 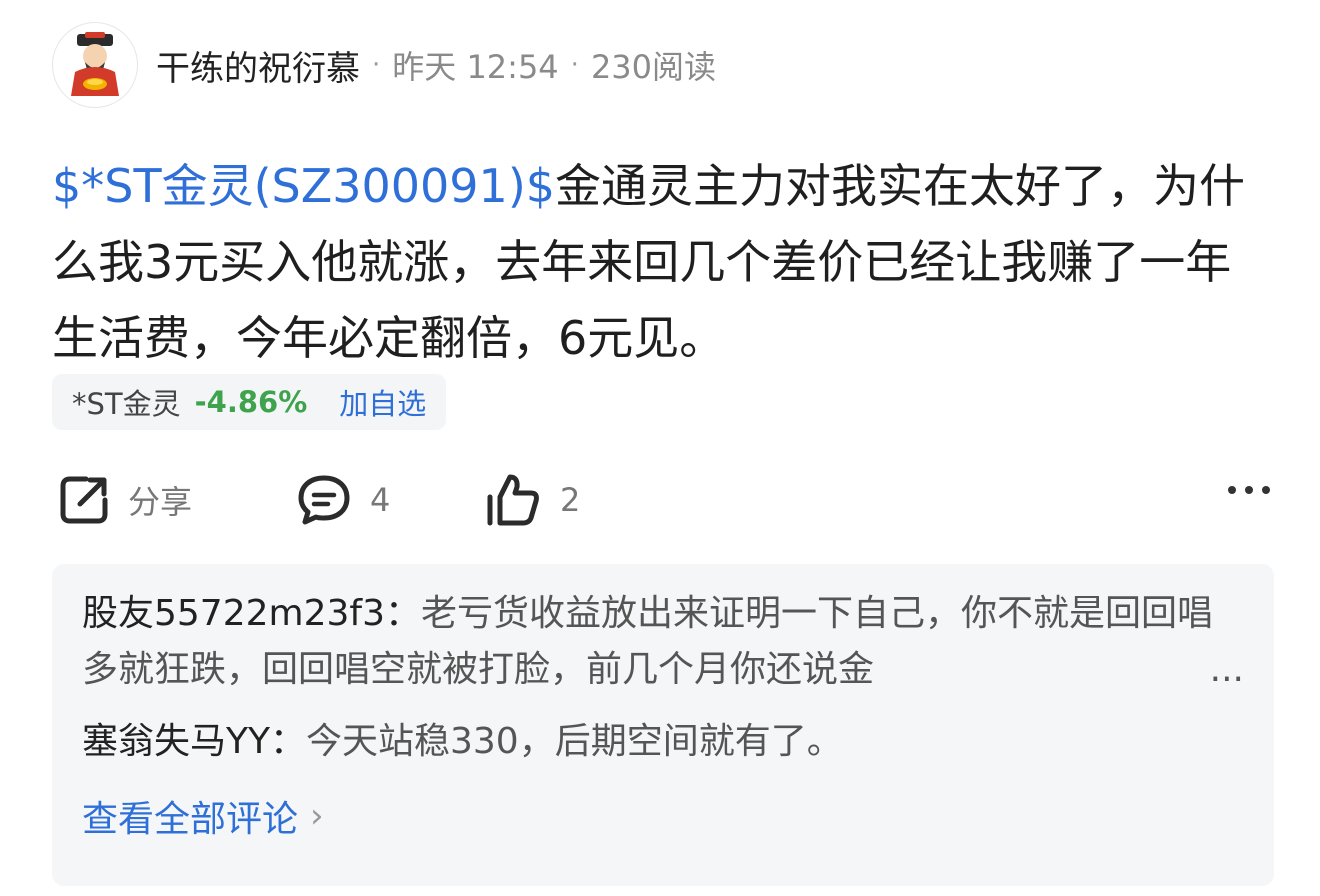 I want to click on god-of-wealth-avatar-icon, so click(x=95, y=64).